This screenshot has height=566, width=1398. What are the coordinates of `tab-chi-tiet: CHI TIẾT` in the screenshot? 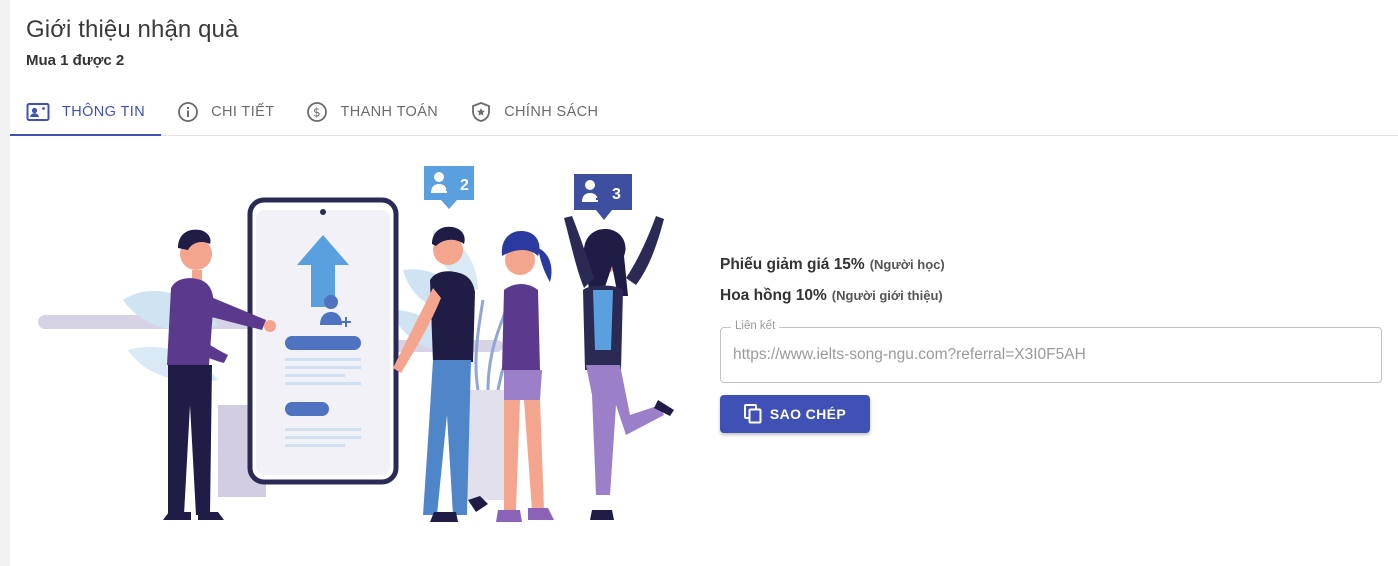 It's located at (225, 111).